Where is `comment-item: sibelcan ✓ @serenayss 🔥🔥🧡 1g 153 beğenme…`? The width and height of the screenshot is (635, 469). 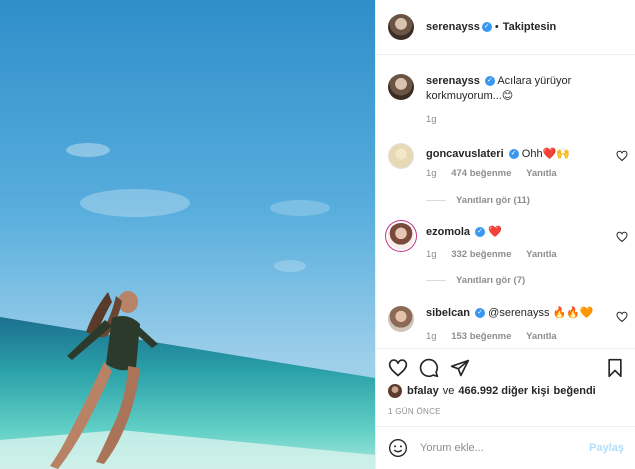 comment-item: sibelcan ✓ @serenayss 🔥🔥🧡 1g 153 beğenme… is located at coordinates (508, 327).